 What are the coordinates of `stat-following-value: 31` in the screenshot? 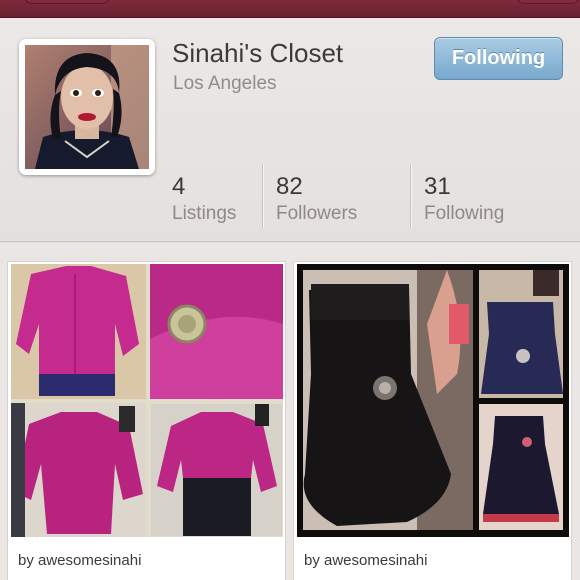 It's located at (437, 186).